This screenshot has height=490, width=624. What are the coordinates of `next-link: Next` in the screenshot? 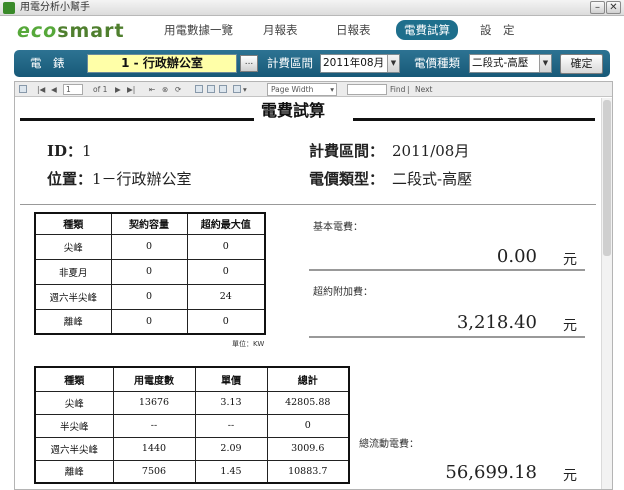 It's located at (423, 89).